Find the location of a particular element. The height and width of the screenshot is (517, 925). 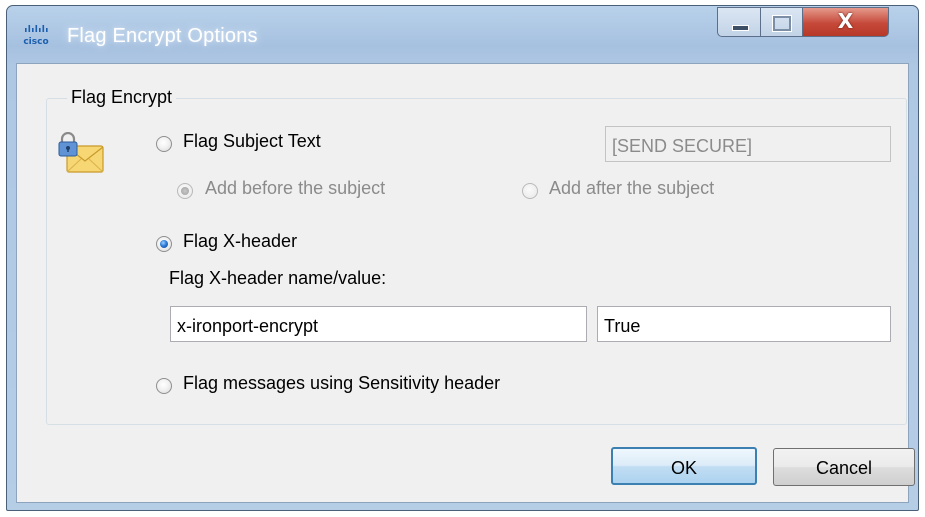

add-after-subject-label: Add after the subject is located at coordinates (631, 188).